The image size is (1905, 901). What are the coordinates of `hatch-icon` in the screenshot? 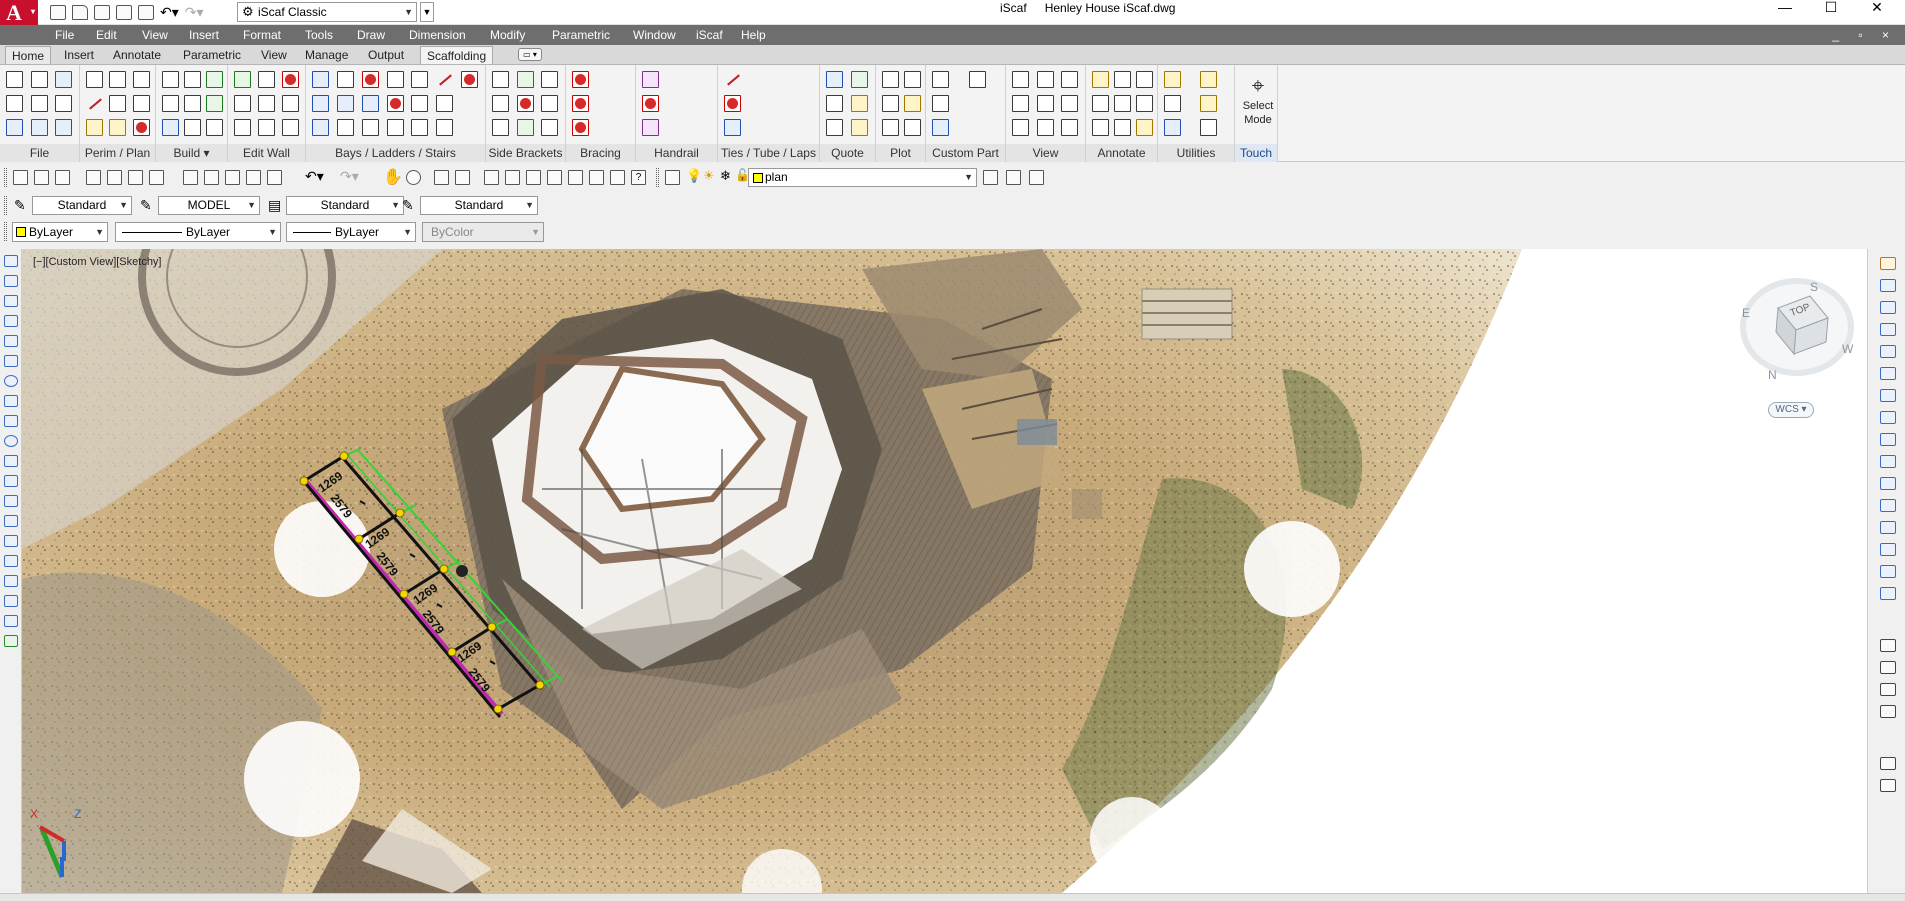 It's located at (11, 541).